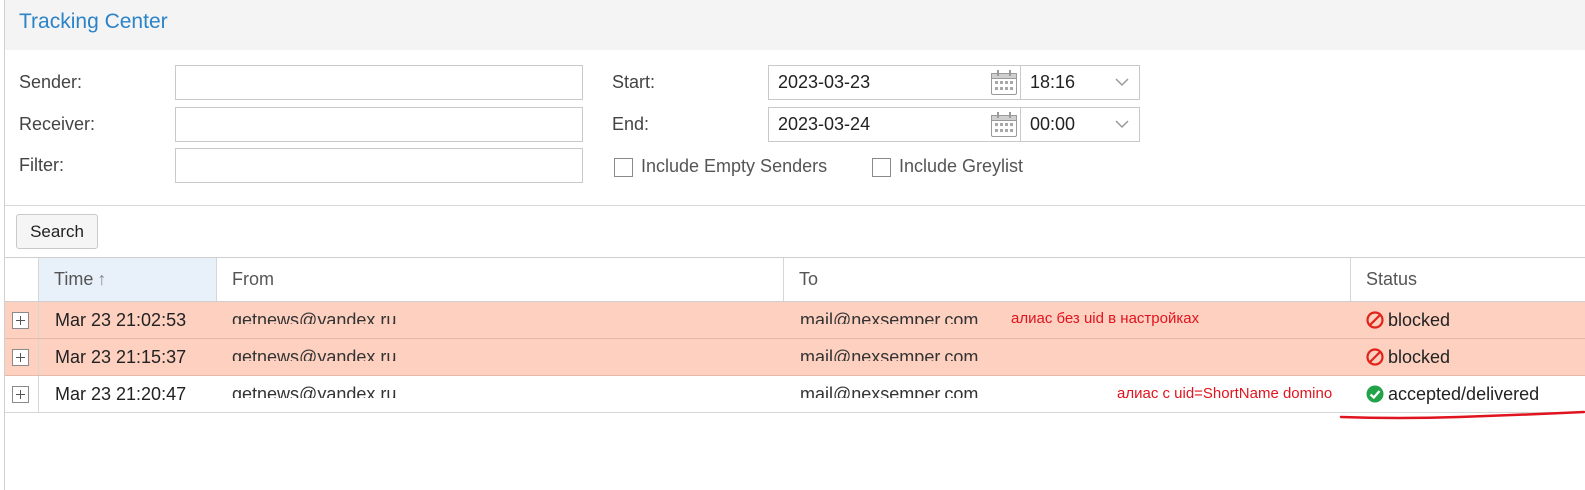 This screenshot has height=490, width=1585. I want to click on end-label: End:, so click(631, 124).